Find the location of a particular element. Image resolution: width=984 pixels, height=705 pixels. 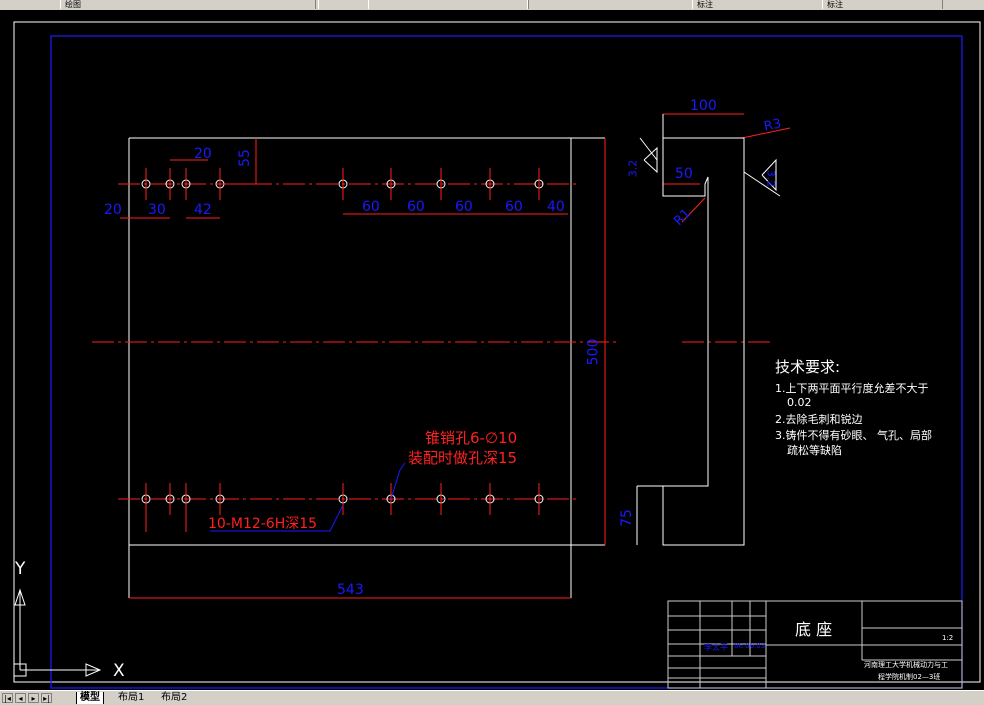

ucs-x-label: X is located at coordinates (119, 671).